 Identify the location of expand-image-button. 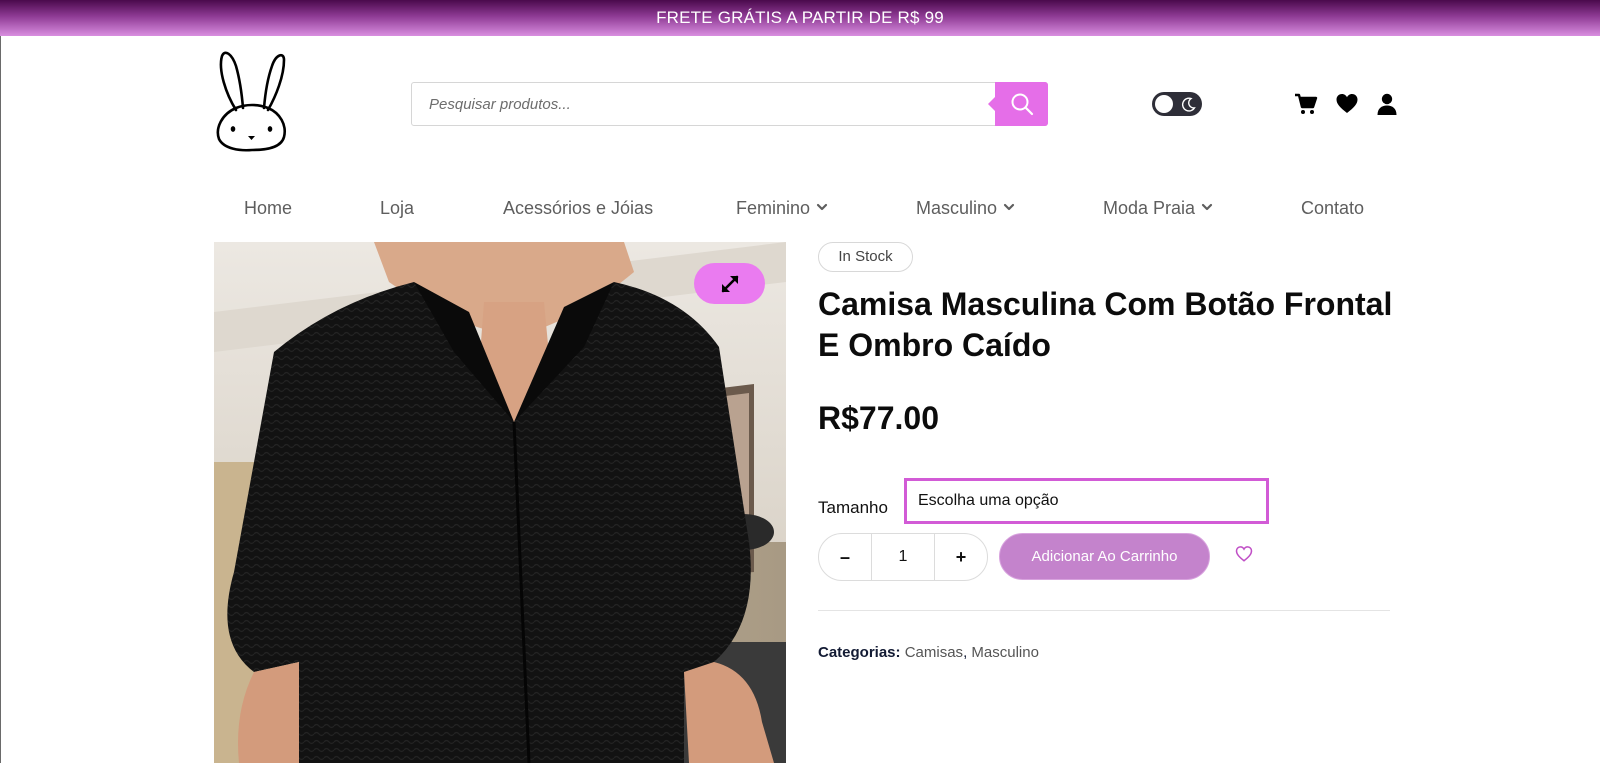
(729, 283).